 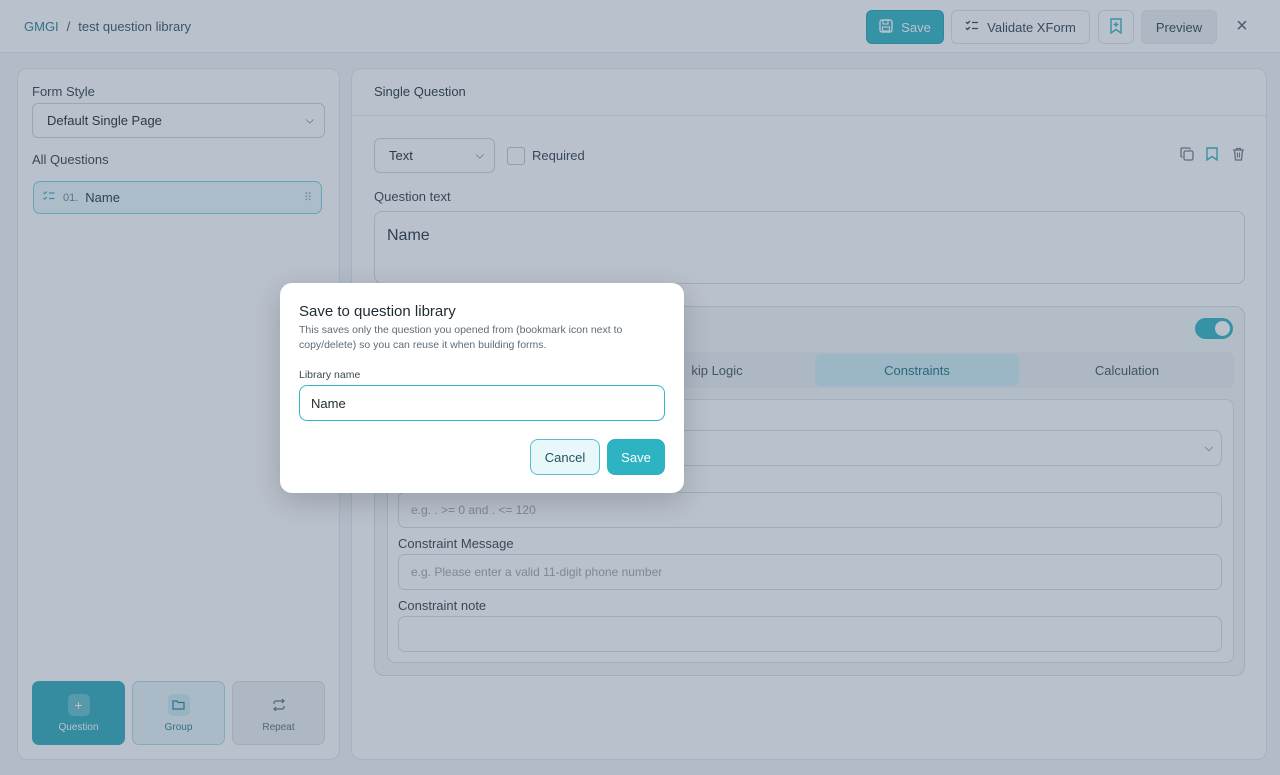 I want to click on library-name-input, so click(x=482, y=403).